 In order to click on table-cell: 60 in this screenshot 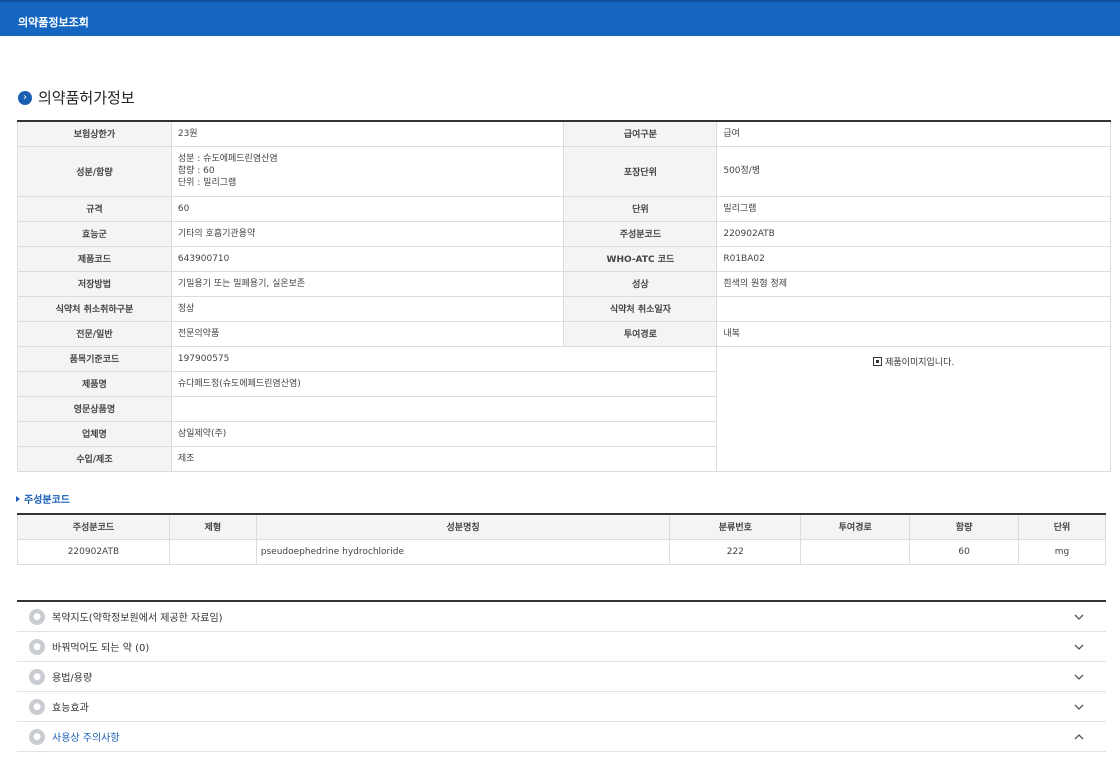, I will do `click(964, 551)`.